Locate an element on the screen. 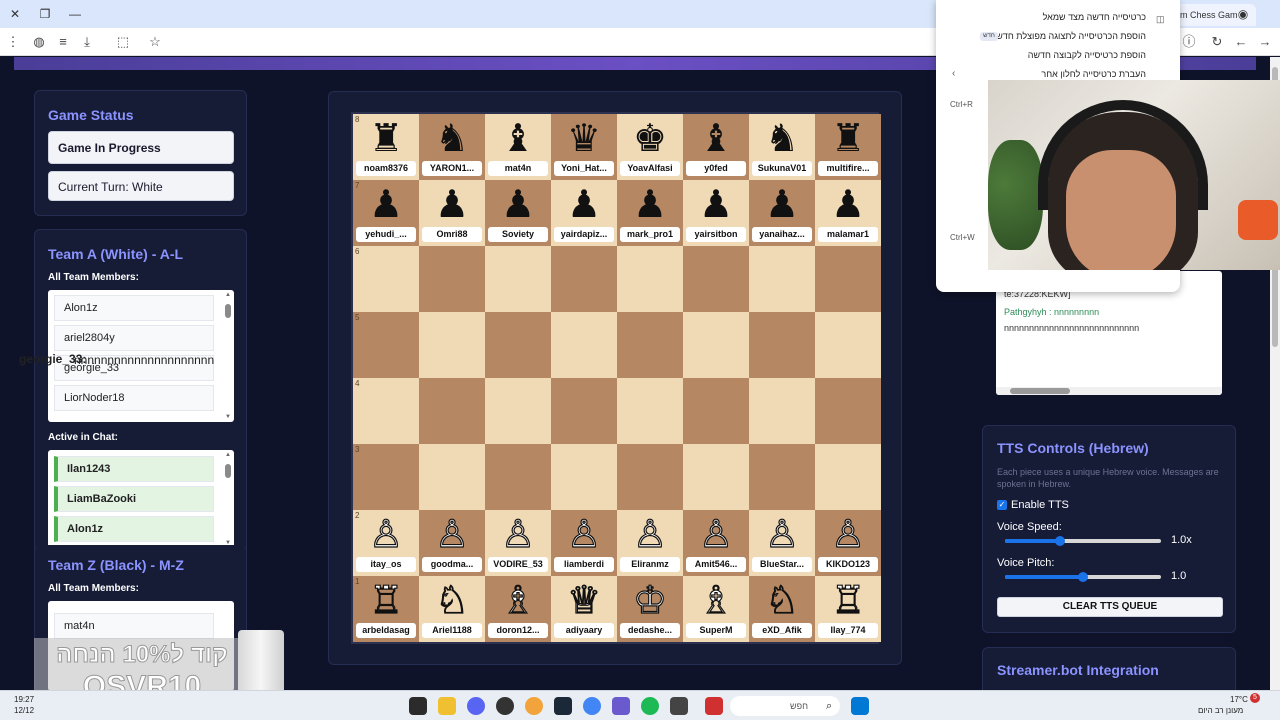 The width and height of the screenshot is (1280, 720). profile-icon: ◍ is located at coordinates (39, 42).